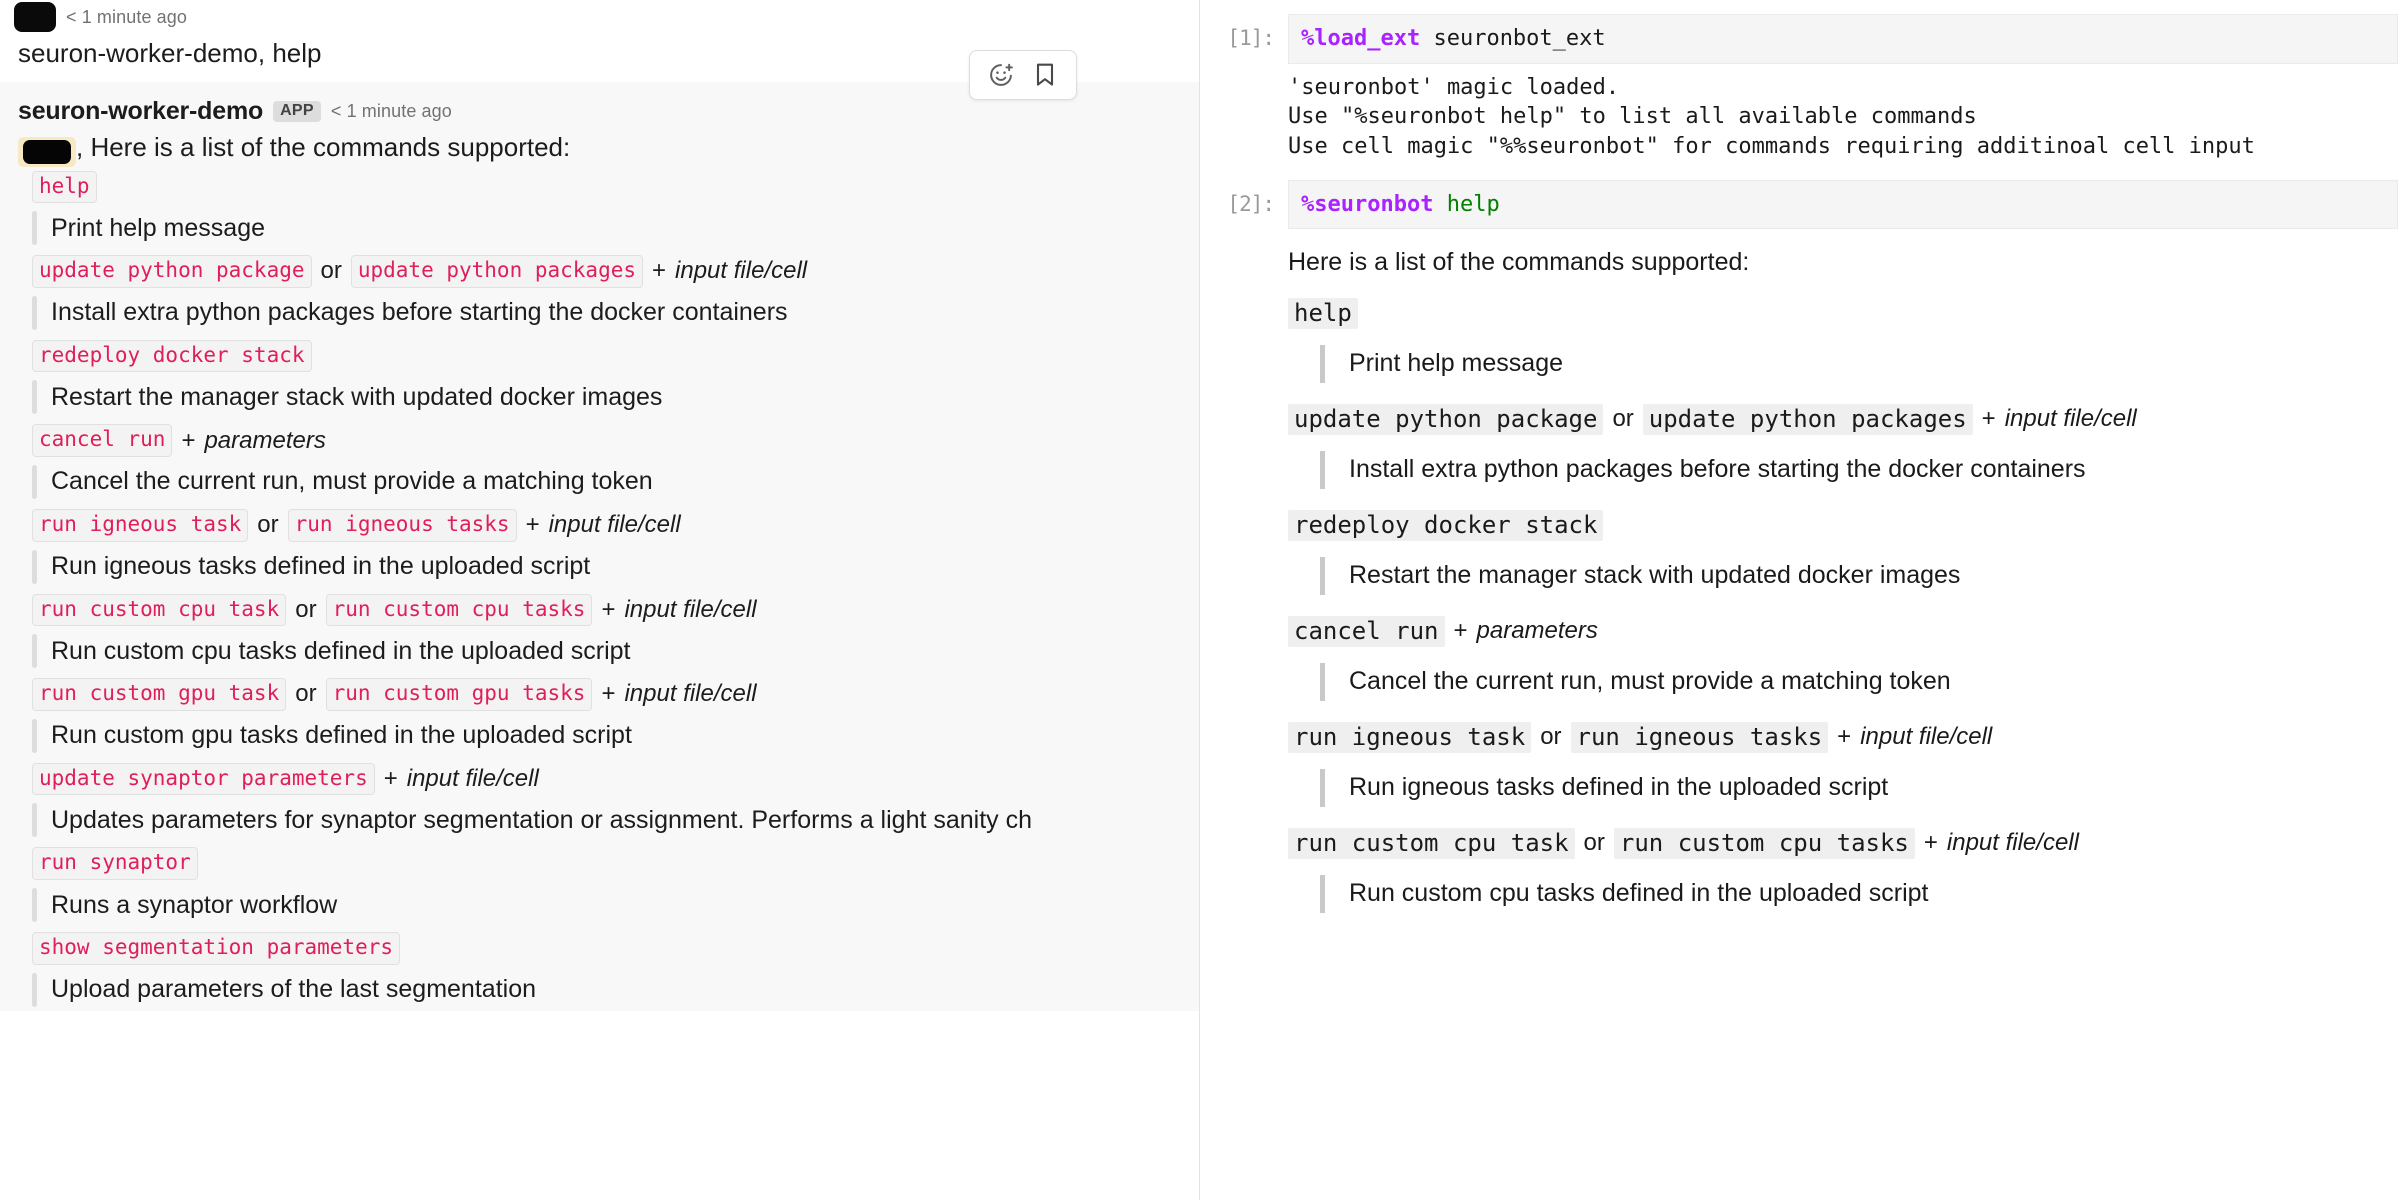 The image size is (2400, 1200). Describe the element at coordinates (459, 694) in the screenshot. I see `command-code: run custom gpu tasks` at that location.